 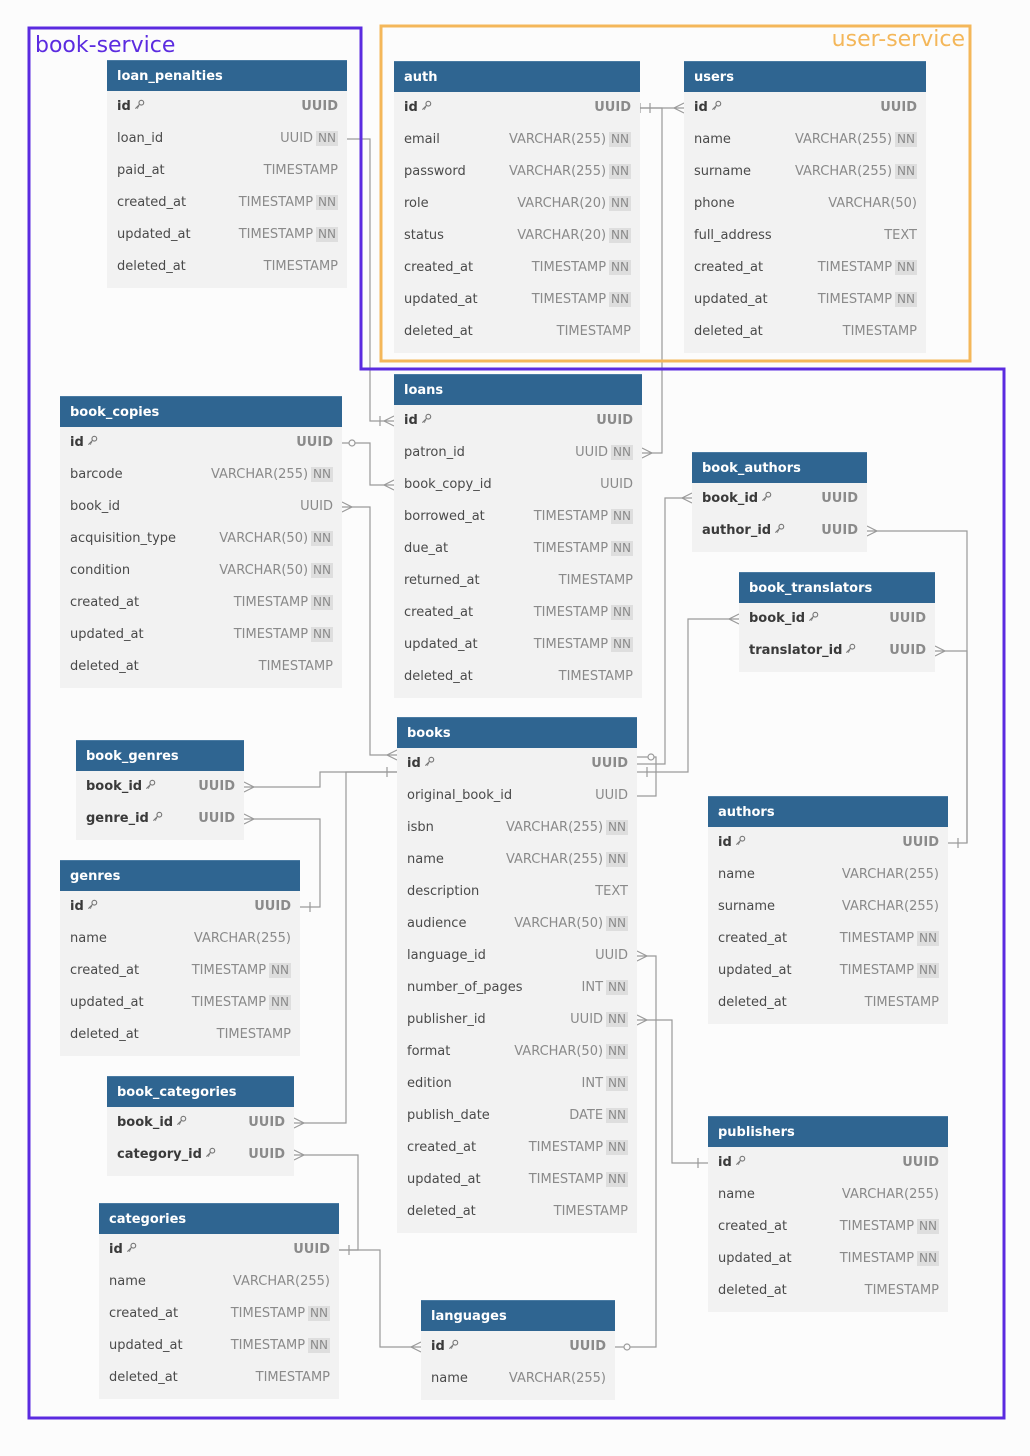 I want to click on field-row: acquisition_type VARCHAR(50) NN, so click(x=201, y=539).